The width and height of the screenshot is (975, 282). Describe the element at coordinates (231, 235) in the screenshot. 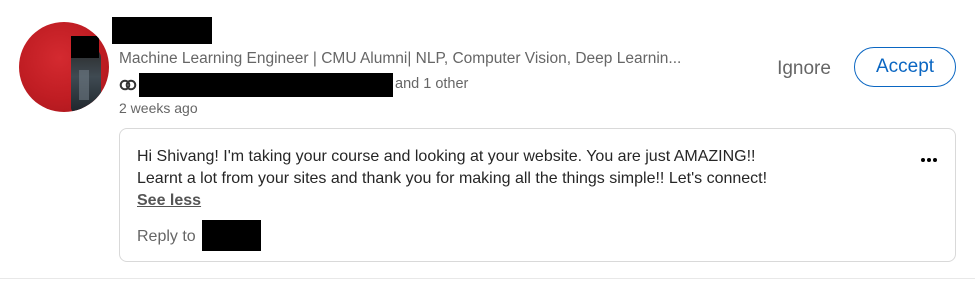

I see `reply-recipient-redaction` at that location.